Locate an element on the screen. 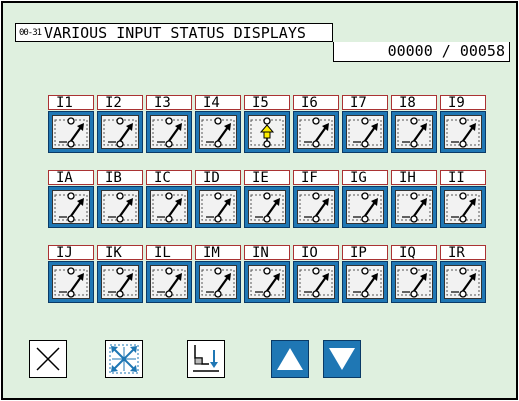 Image resolution: width=519 pixels, height=401 pixels. input-label: IB is located at coordinates (120, 177).